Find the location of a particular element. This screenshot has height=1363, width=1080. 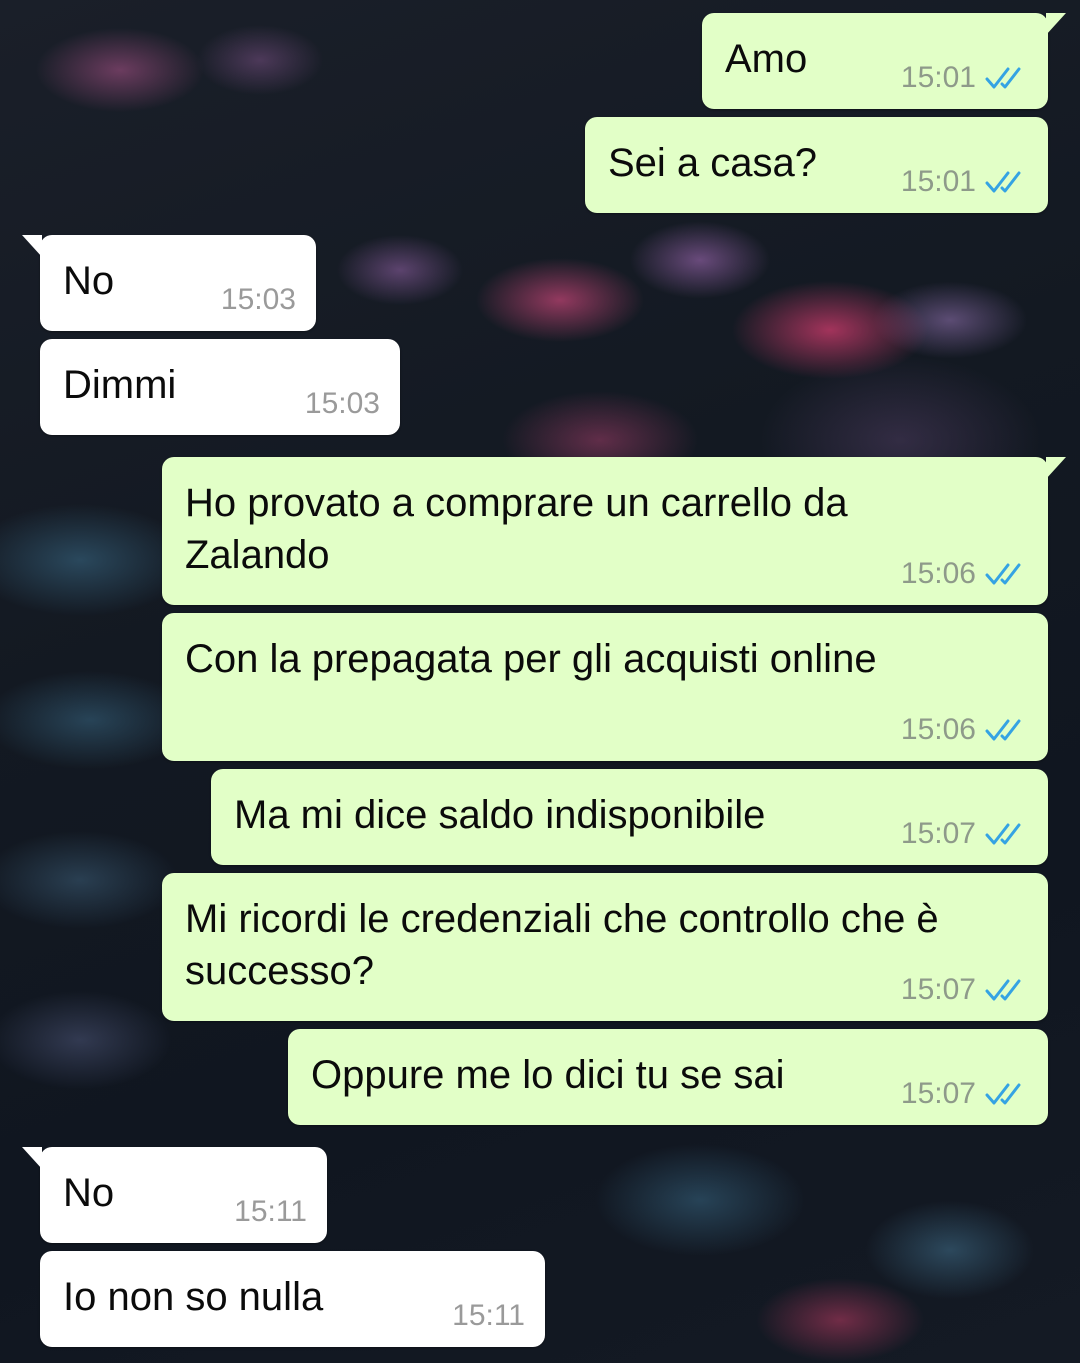

message-bubble-outgoing: Ma mi dice saldo indisponibile 15:07 is located at coordinates (629, 817).